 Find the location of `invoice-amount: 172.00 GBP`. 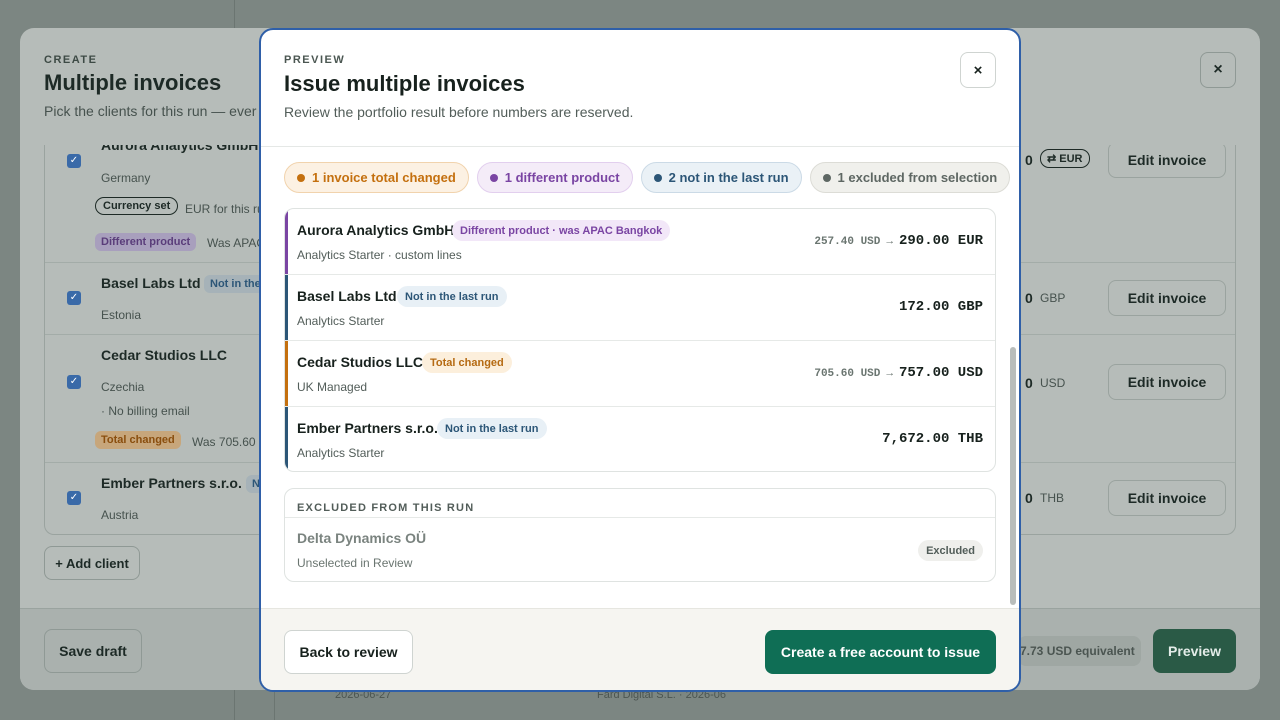

invoice-amount: 172.00 GBP is located at coordinates (935, 307).